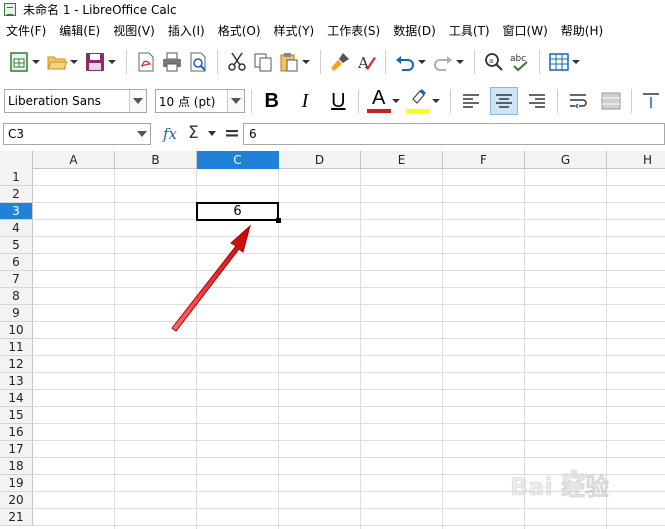 Image resolution: width=665 pixels, height=529 pixels. I want to click on row-column-button, so click(559, 62).